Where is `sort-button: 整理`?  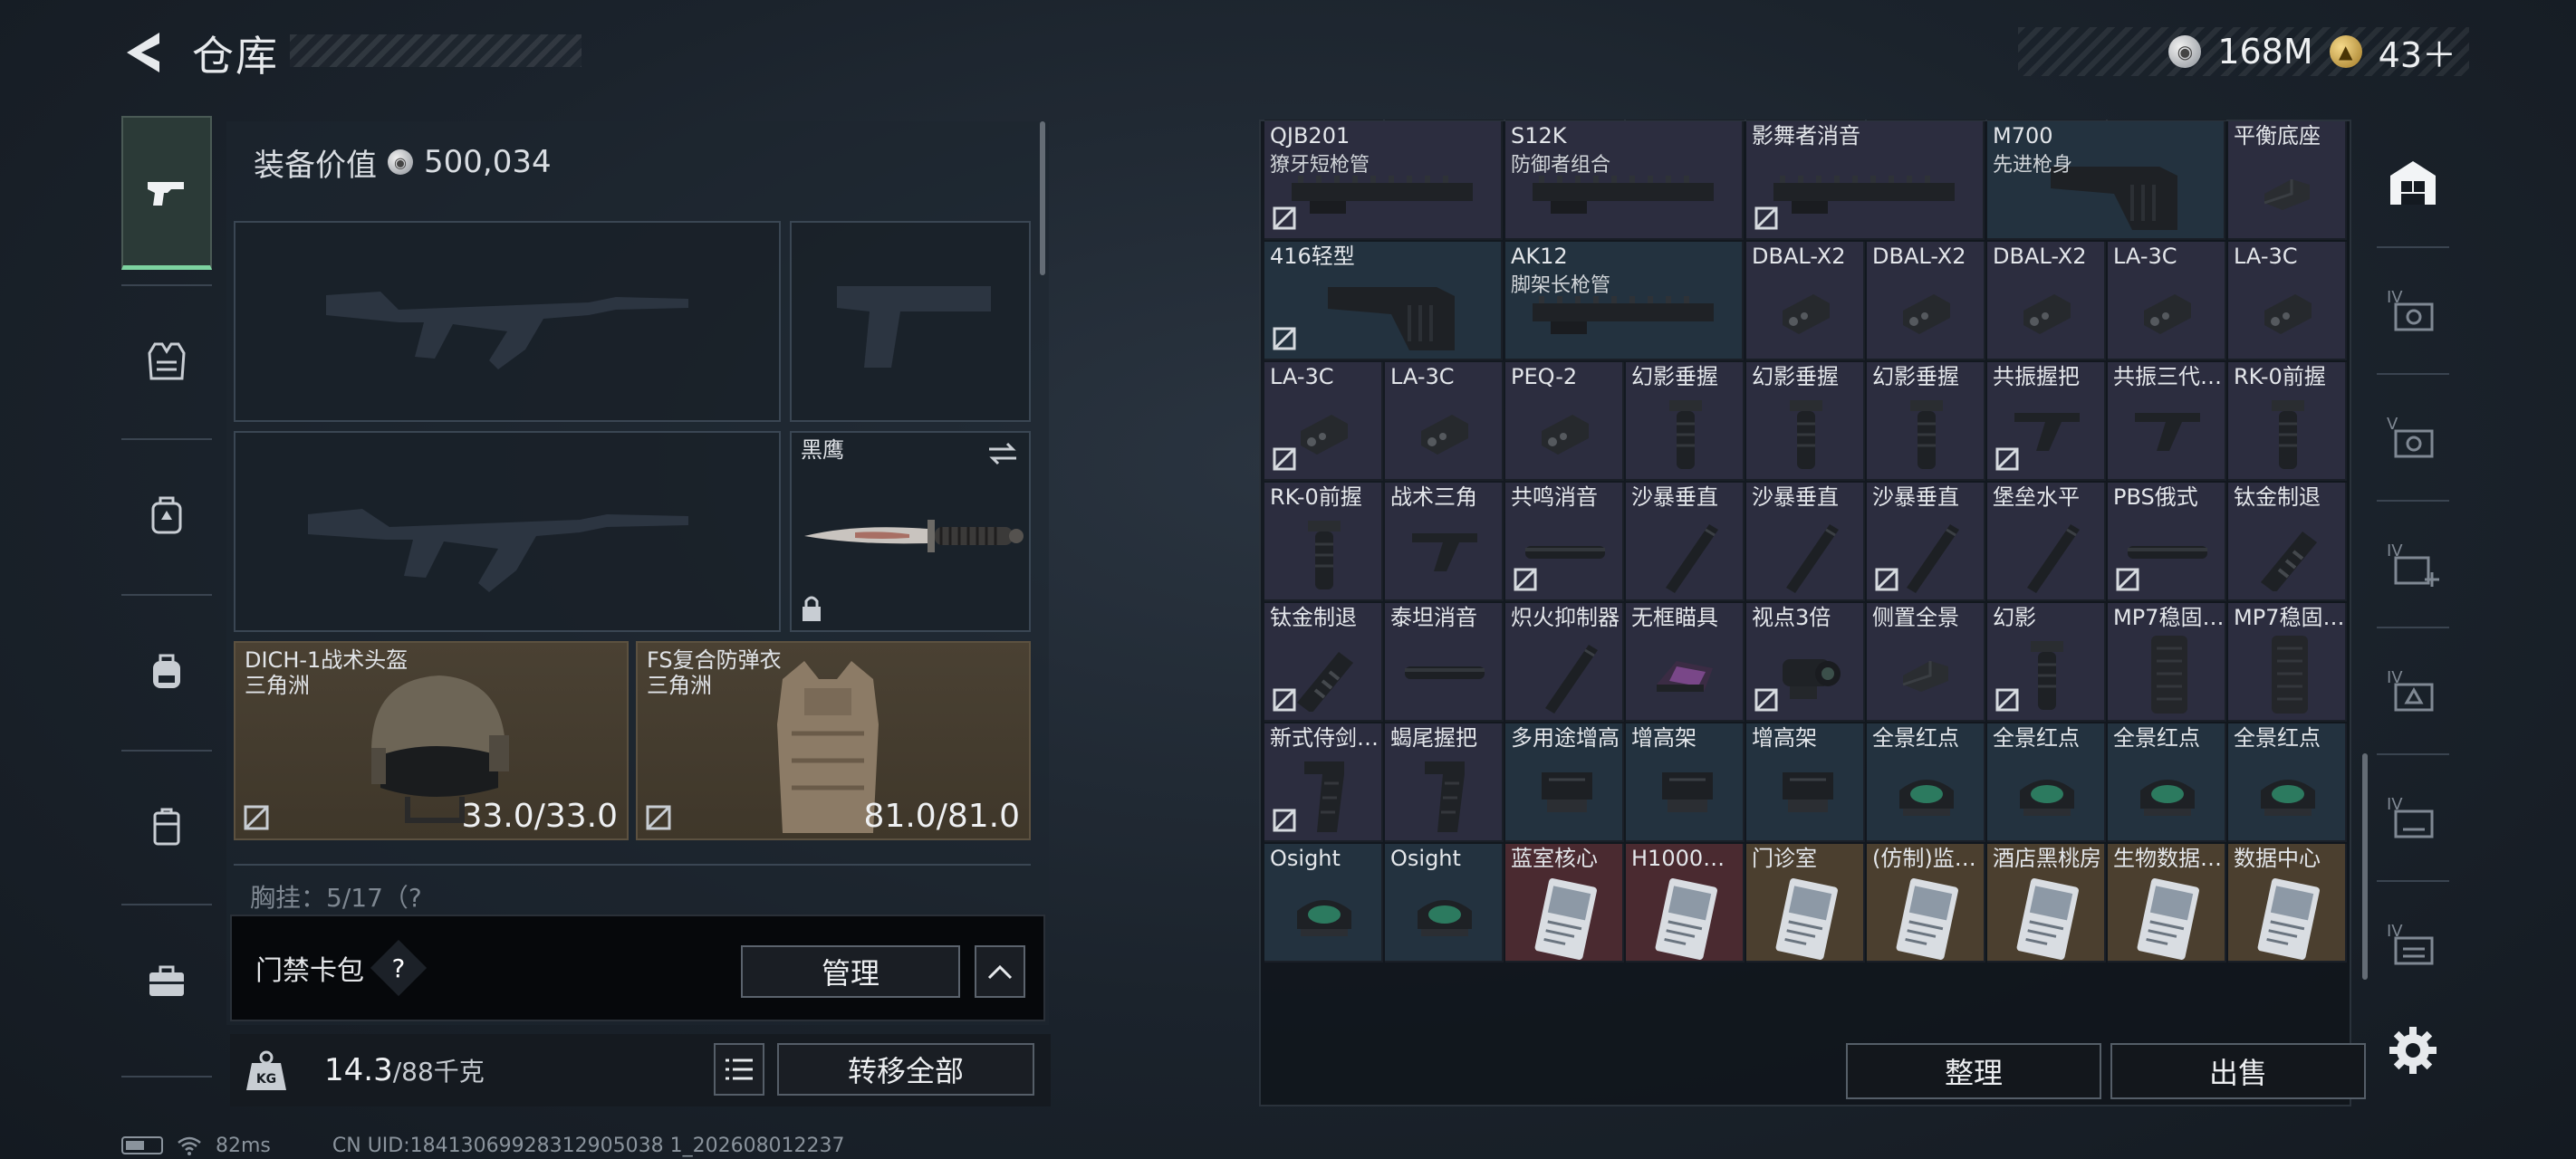
sort-button: 整理 is located at coordinates (1973, 1071).